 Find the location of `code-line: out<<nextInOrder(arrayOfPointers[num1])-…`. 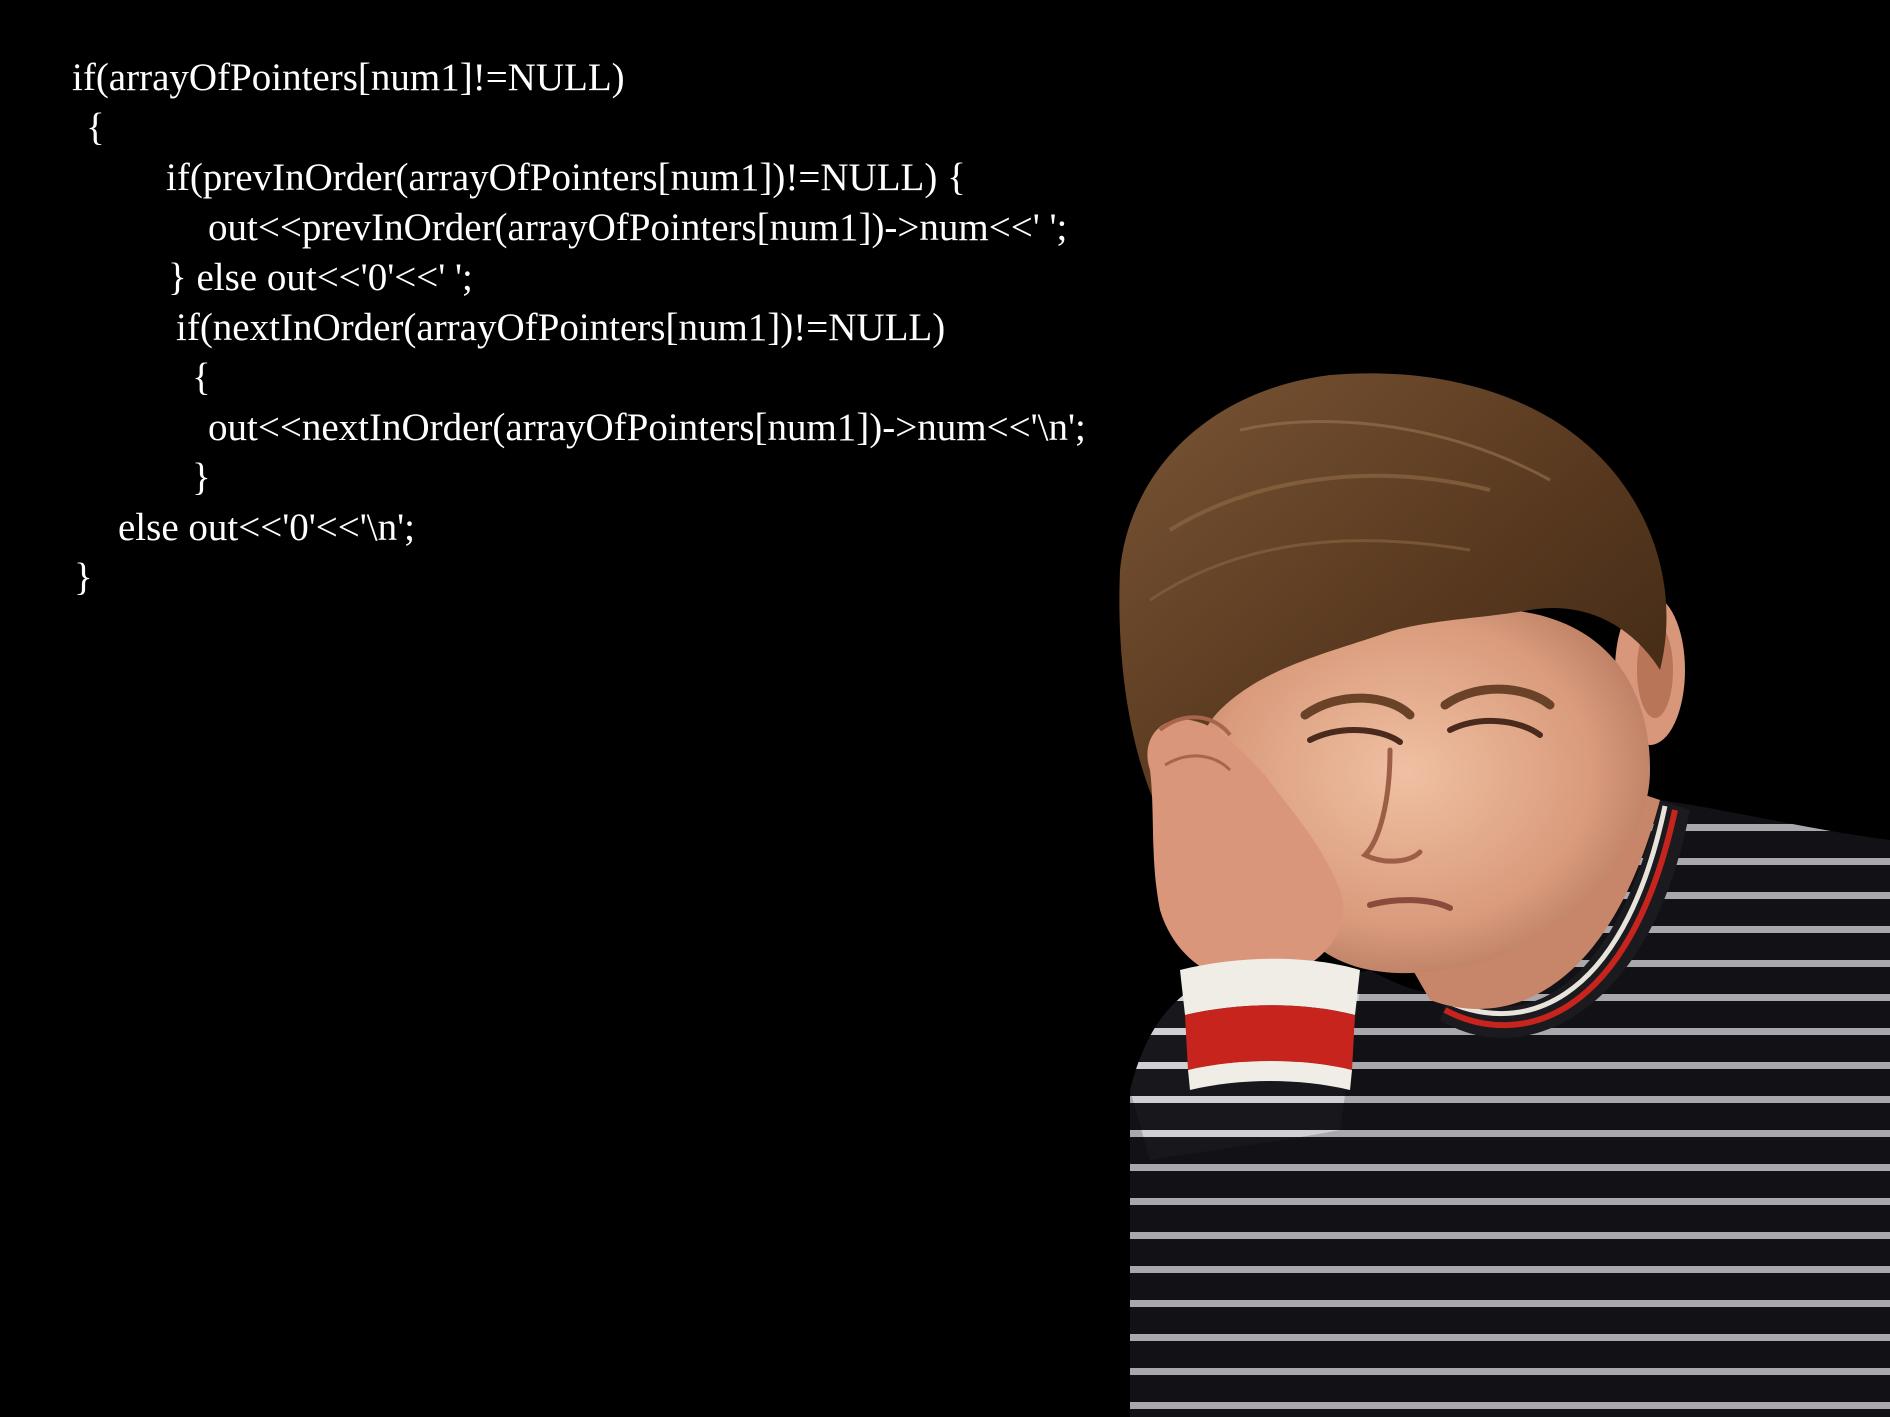

code-line: out<<nextInOrder(arrayOfPointers[num1])-… is located at coordinates (647, 427).